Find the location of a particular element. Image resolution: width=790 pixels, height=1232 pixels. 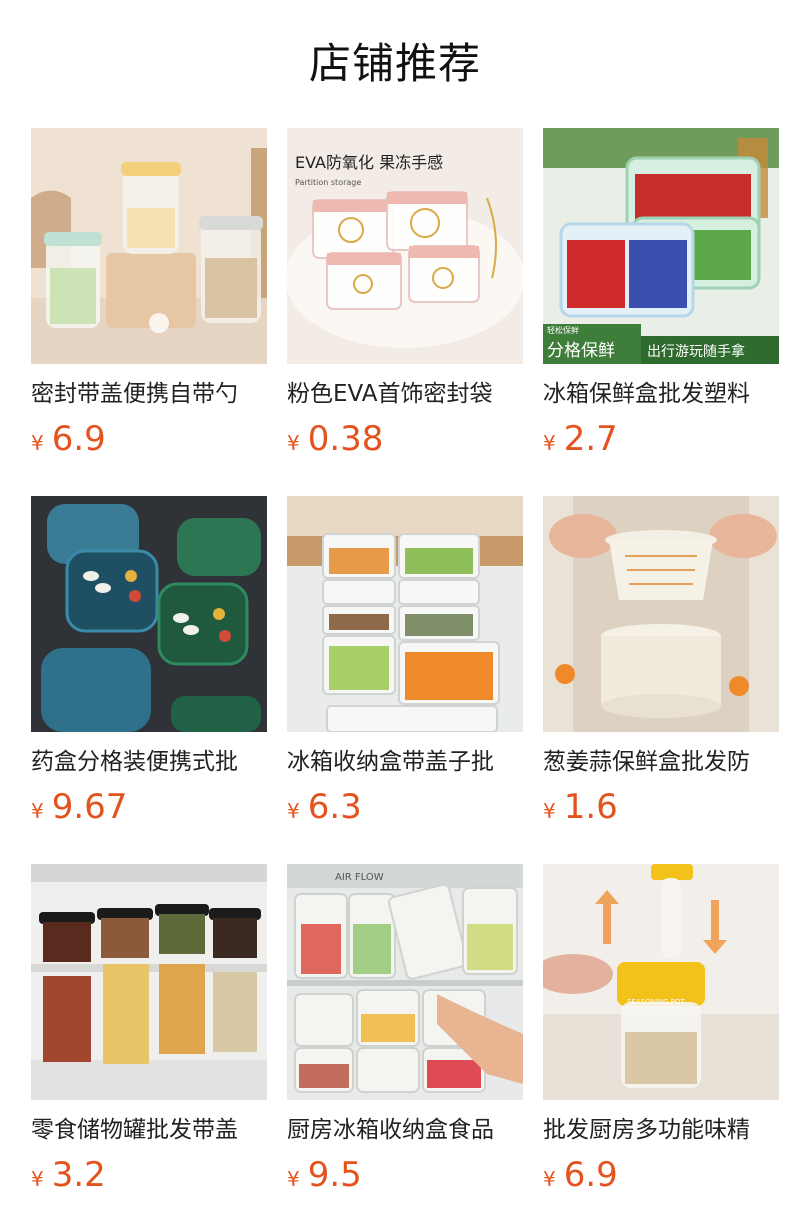

product-image-jewelry-zip-bags: EVA防氧化 果冻手感 Partition storage is located at coordinates (405, 246).